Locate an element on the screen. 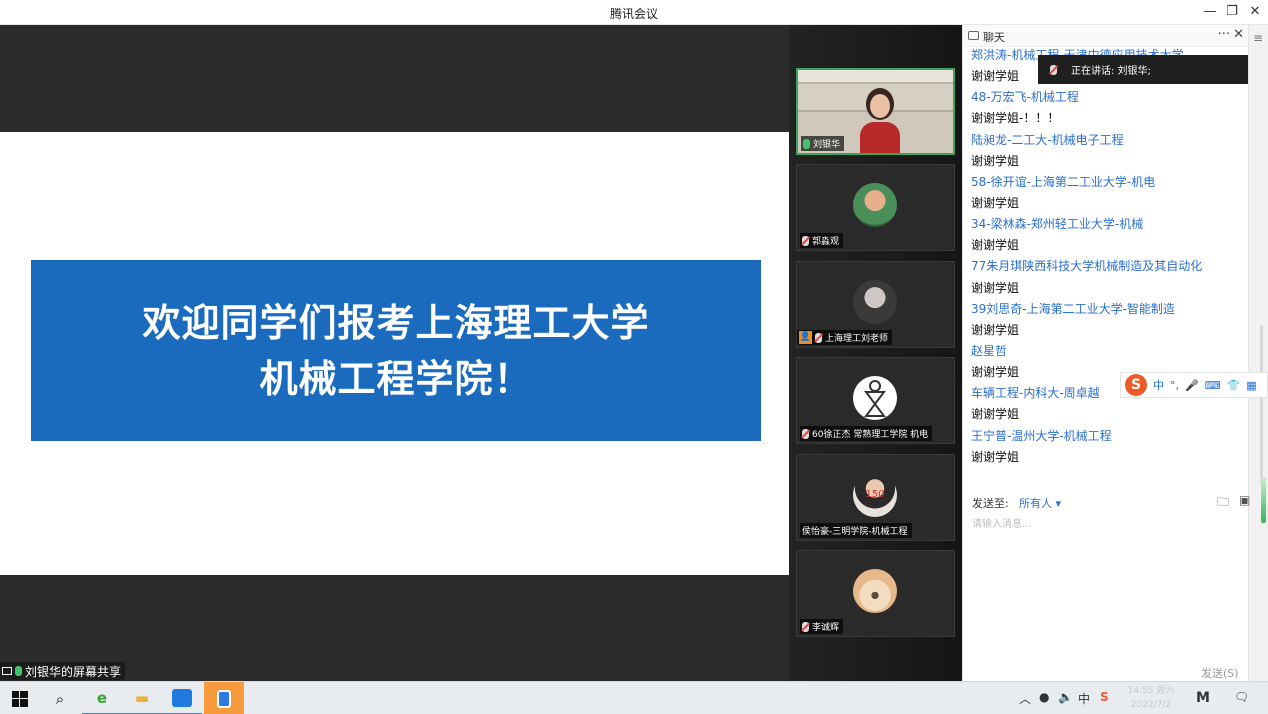 The height and width of the screenshot is (714, 1268). chat-sender-name: 陆昶龙-二工大-机械电子工程 is located at coordinates (1110, 140).